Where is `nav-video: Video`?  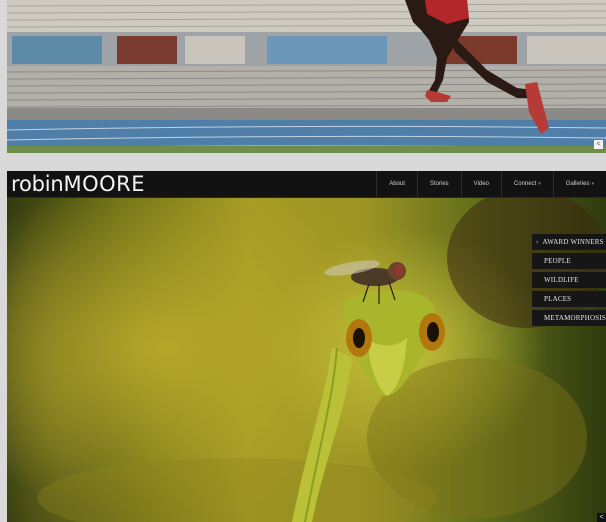
nav-video: Video is located at coordinates (480, 184).